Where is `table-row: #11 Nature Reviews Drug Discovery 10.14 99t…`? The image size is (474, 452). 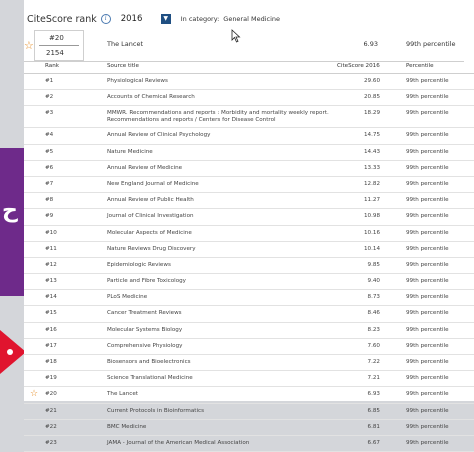
table-row: #11 Nature Reviews Drug Discovery 10.14 99t… is located at coordinates (249, 250).